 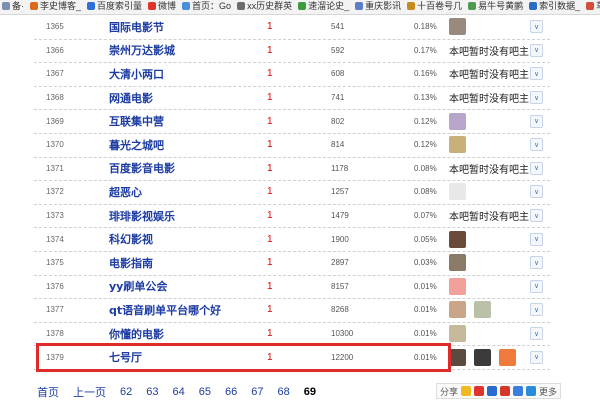 I want to click on tieba-name-link: yy刷单公会, so click(x=138, y=287).